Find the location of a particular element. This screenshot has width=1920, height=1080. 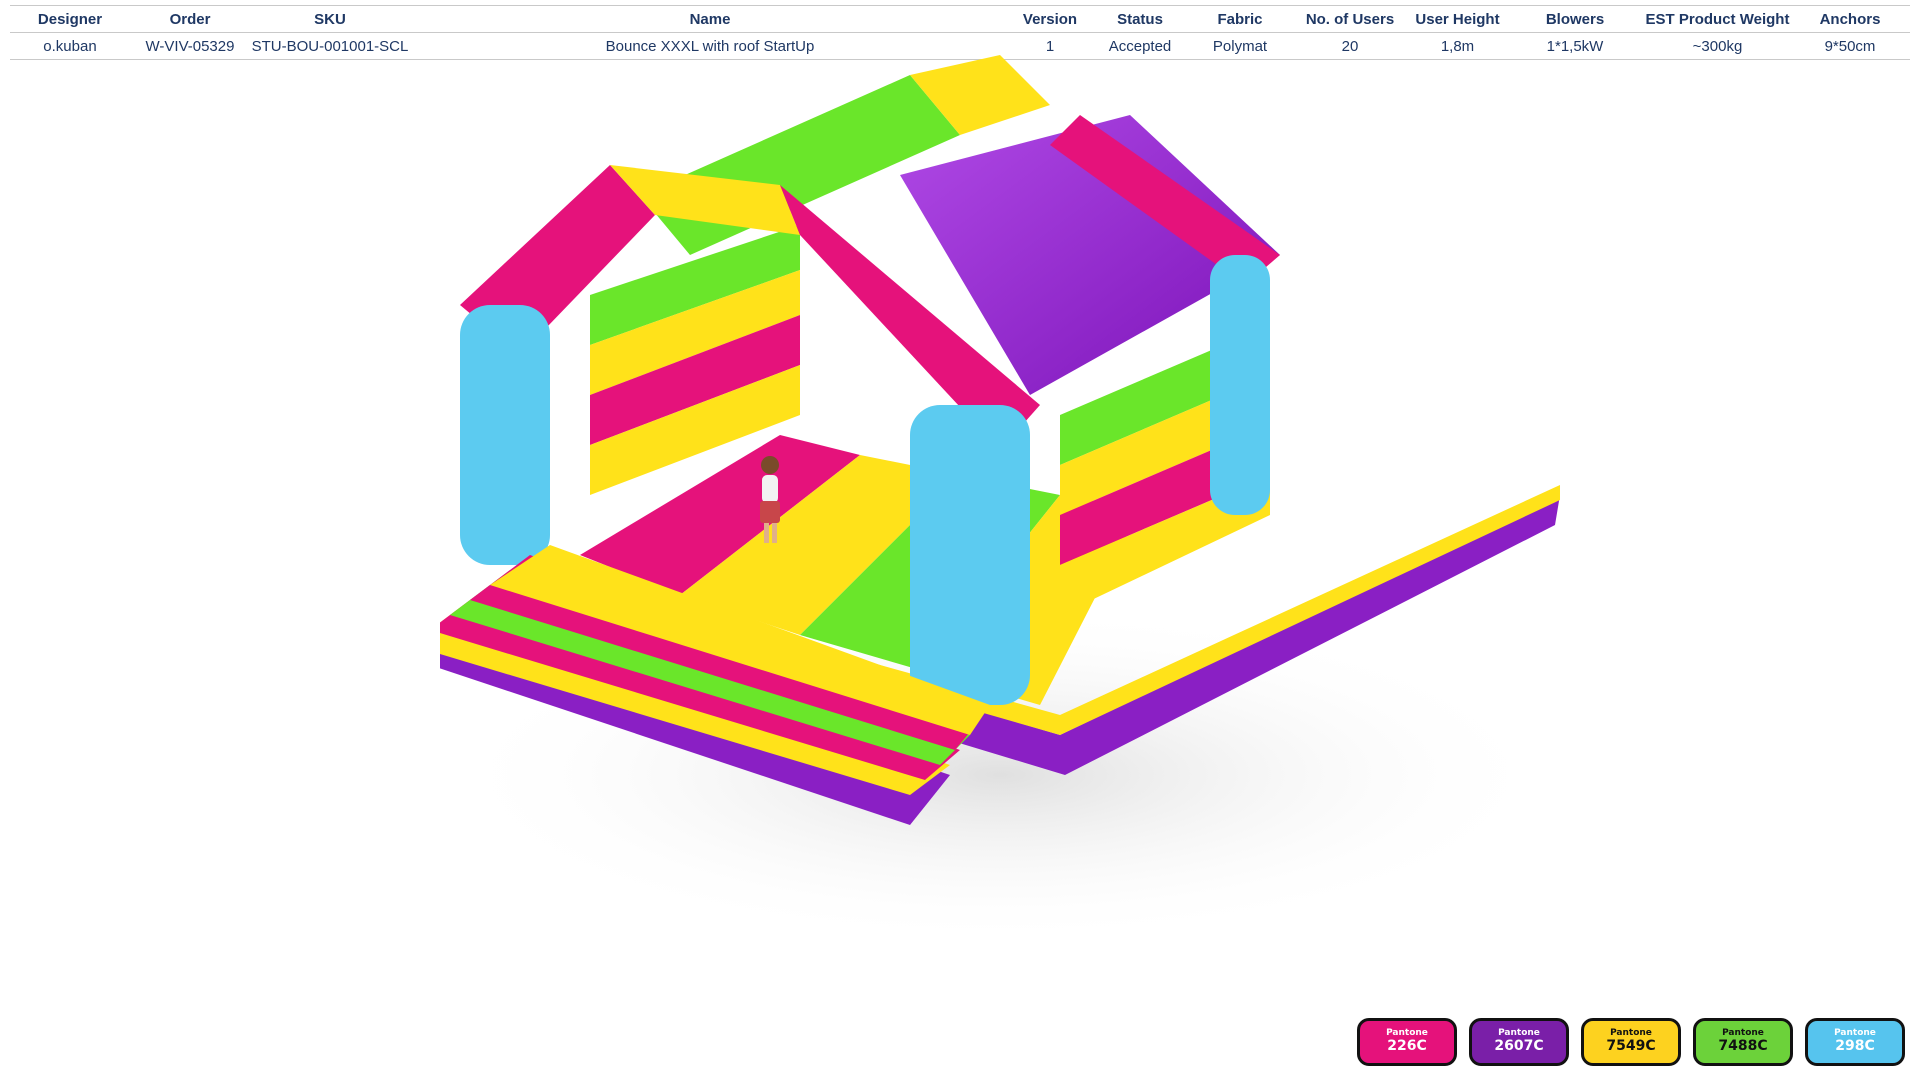

swatch-yellow: Pantone 7549C is located at coordinates (1631, 1042).